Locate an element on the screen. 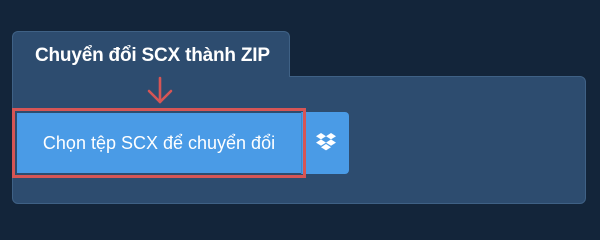 The width and height of the screenshot is (600, 240). tab-convert: Chuyển đổi SCX thành ZIP is located at coordinates (151, 54).